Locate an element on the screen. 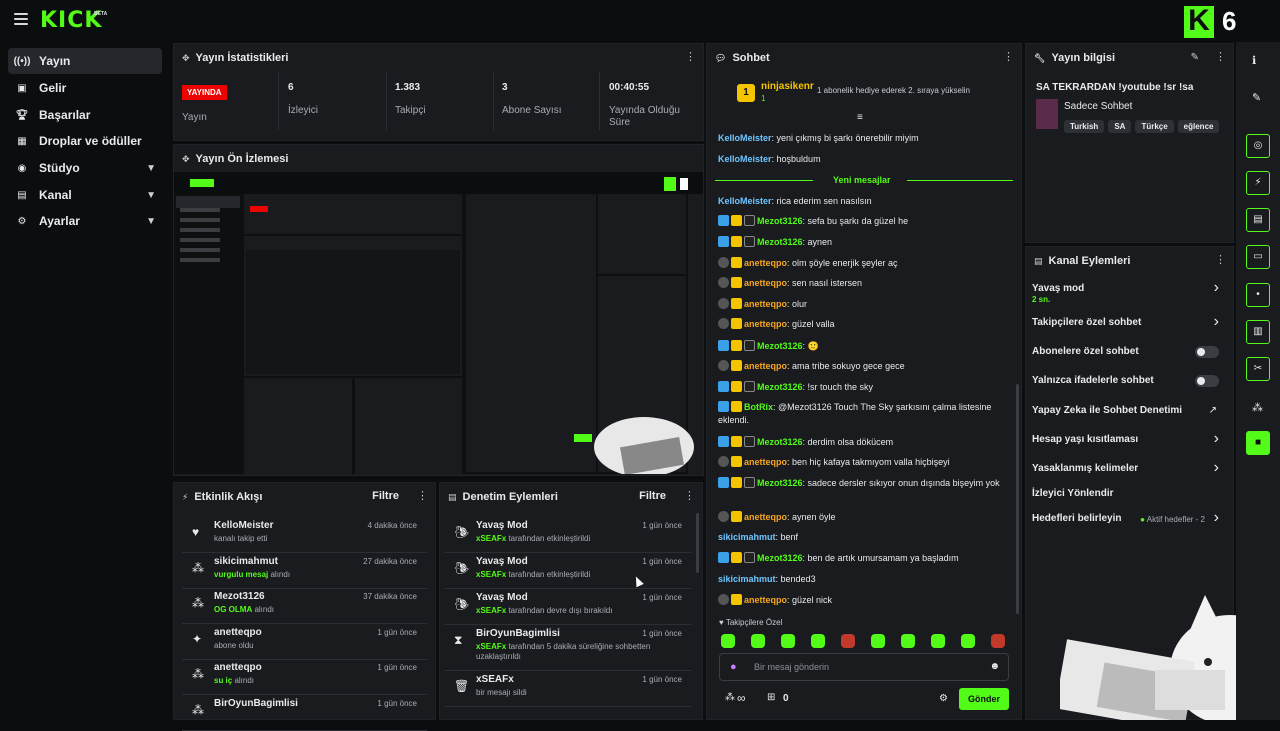 Image resolution: width=1280 pixels, height=731 pixels. activity-username: BirOyunBagimlisi is located at coordinates (256, 703).